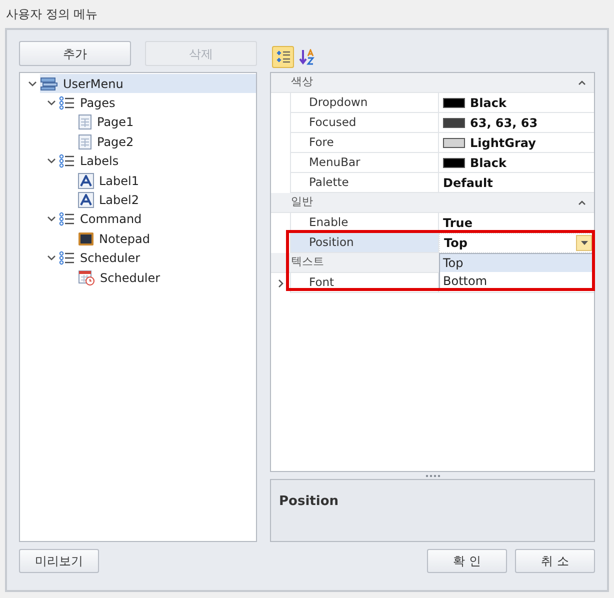  What do you see at coordinates (86, 239) in the screenshot?
I see `window-icon` at bounding box center [86, 239].